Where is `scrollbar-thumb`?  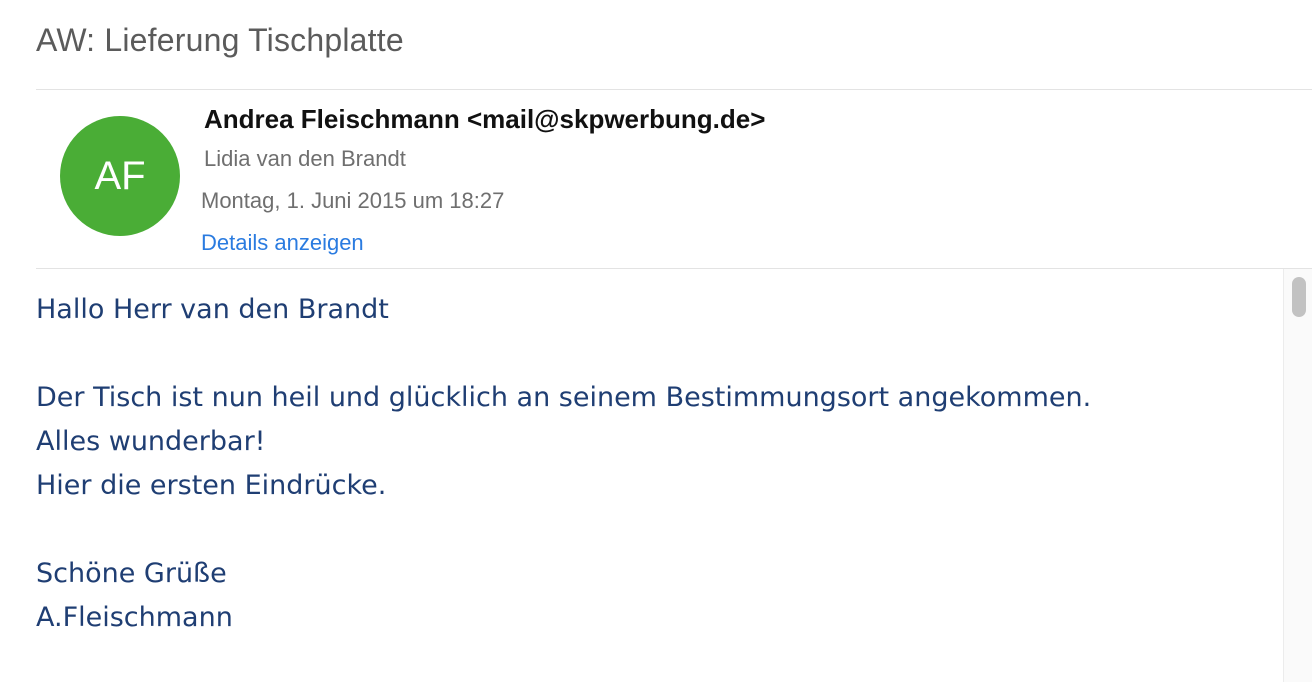
scrollbar-thumb is located at coordinates (1299, 297).